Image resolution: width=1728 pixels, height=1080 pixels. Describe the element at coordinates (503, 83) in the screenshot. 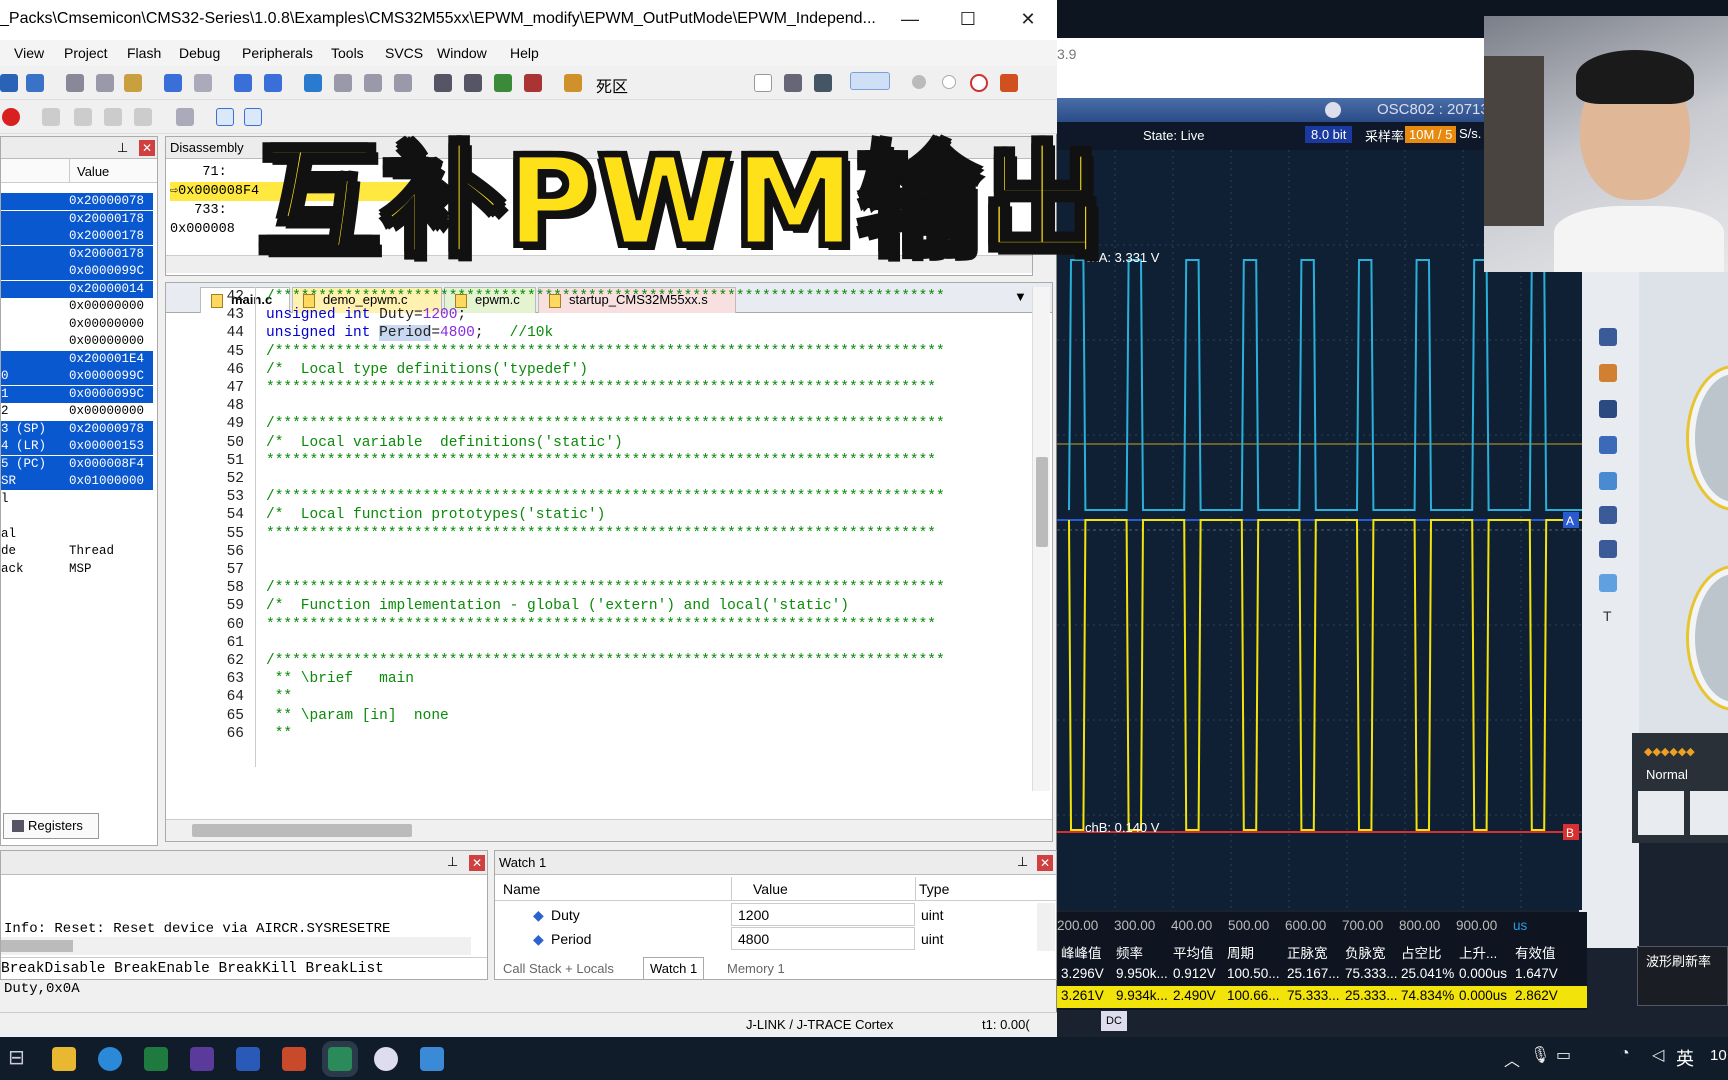

I see `comment-icon` at that location.